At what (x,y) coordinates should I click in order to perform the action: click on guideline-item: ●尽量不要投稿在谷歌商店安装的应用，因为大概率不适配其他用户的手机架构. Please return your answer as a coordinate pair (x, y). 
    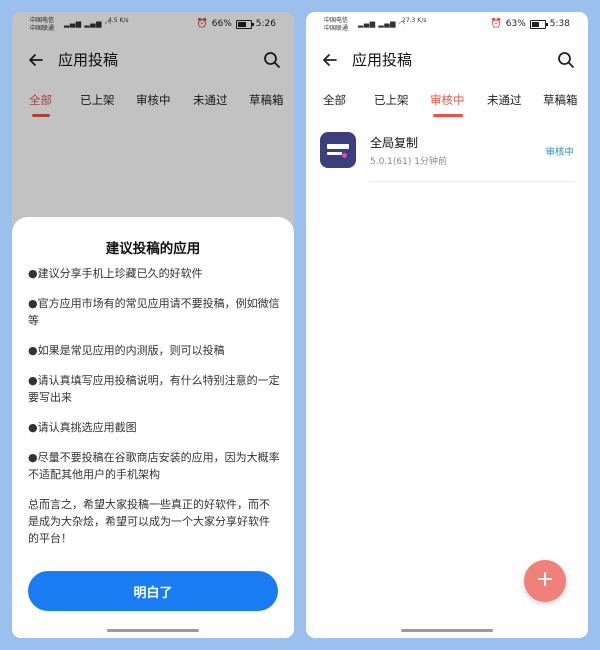
    Looking at the image, I should click on (154, 466).